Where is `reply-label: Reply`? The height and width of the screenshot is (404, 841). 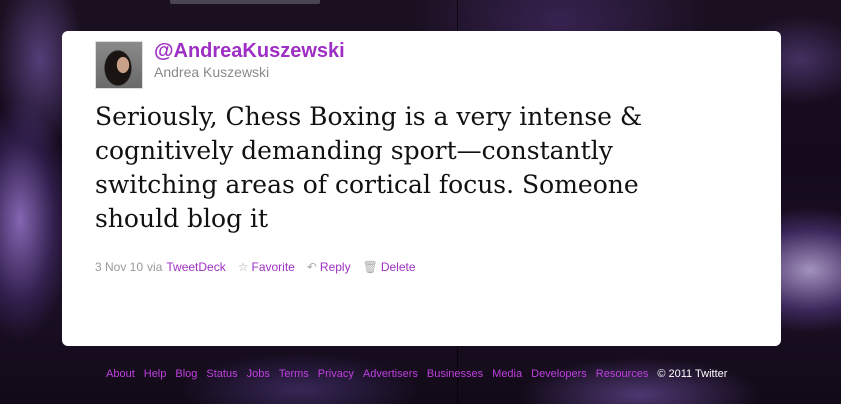
reply-label: Reply is located at coordinates (335, 267).